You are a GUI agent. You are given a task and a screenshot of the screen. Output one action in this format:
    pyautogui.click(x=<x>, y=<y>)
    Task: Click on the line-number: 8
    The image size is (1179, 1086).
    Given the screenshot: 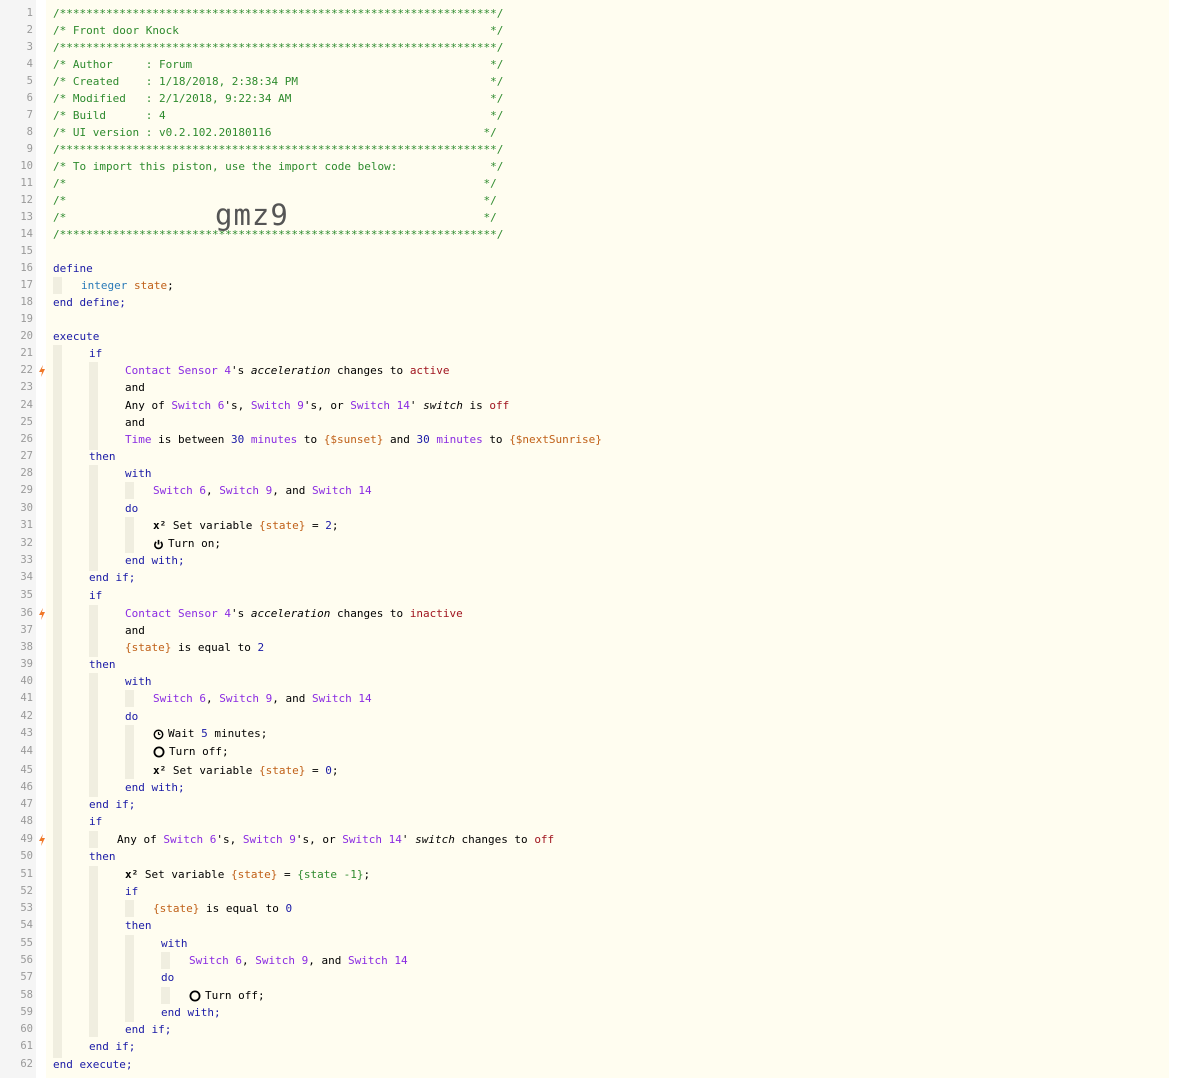 What is the action you would take?
    pyautogui.click(x=29, y=132)
    